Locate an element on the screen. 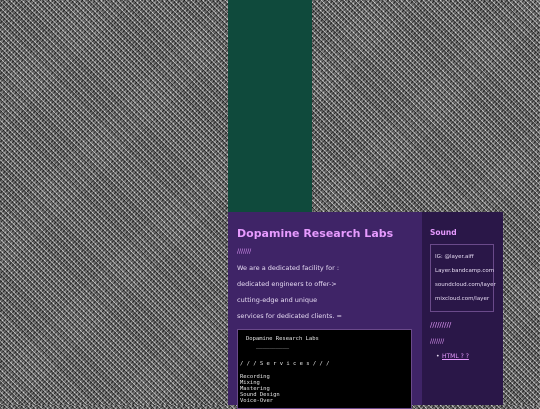 This screenshot has width=540, height=409. green-column is located at coordinates (270, 106).